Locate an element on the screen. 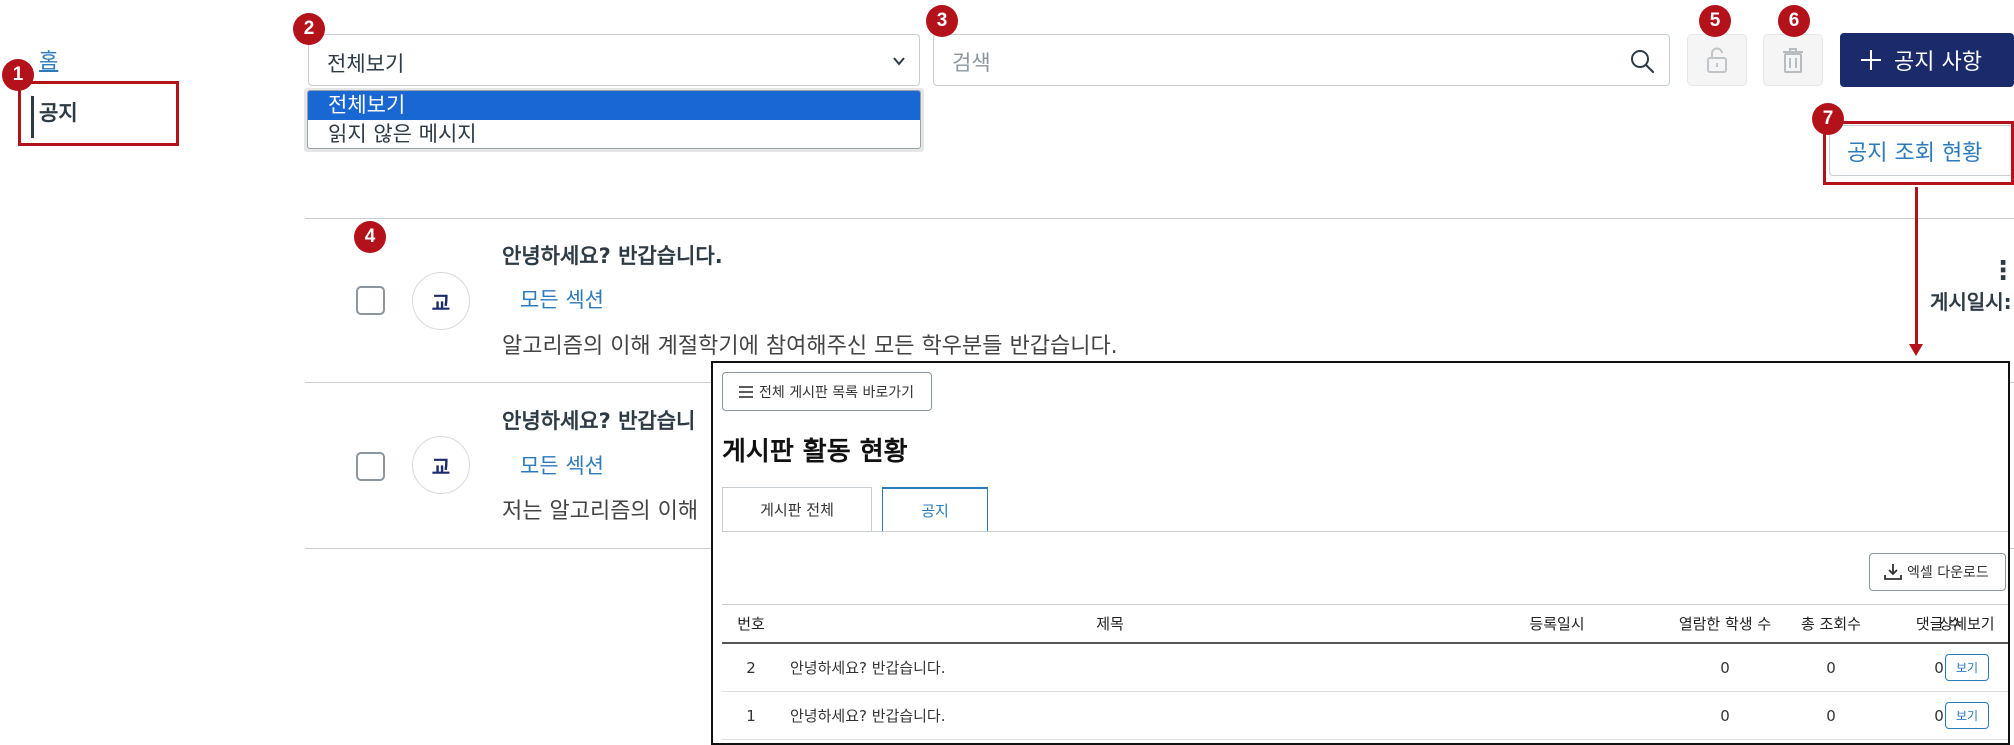 This screenshot has height=745, width=2014. download-icon is located at coordinates (1893, 572).